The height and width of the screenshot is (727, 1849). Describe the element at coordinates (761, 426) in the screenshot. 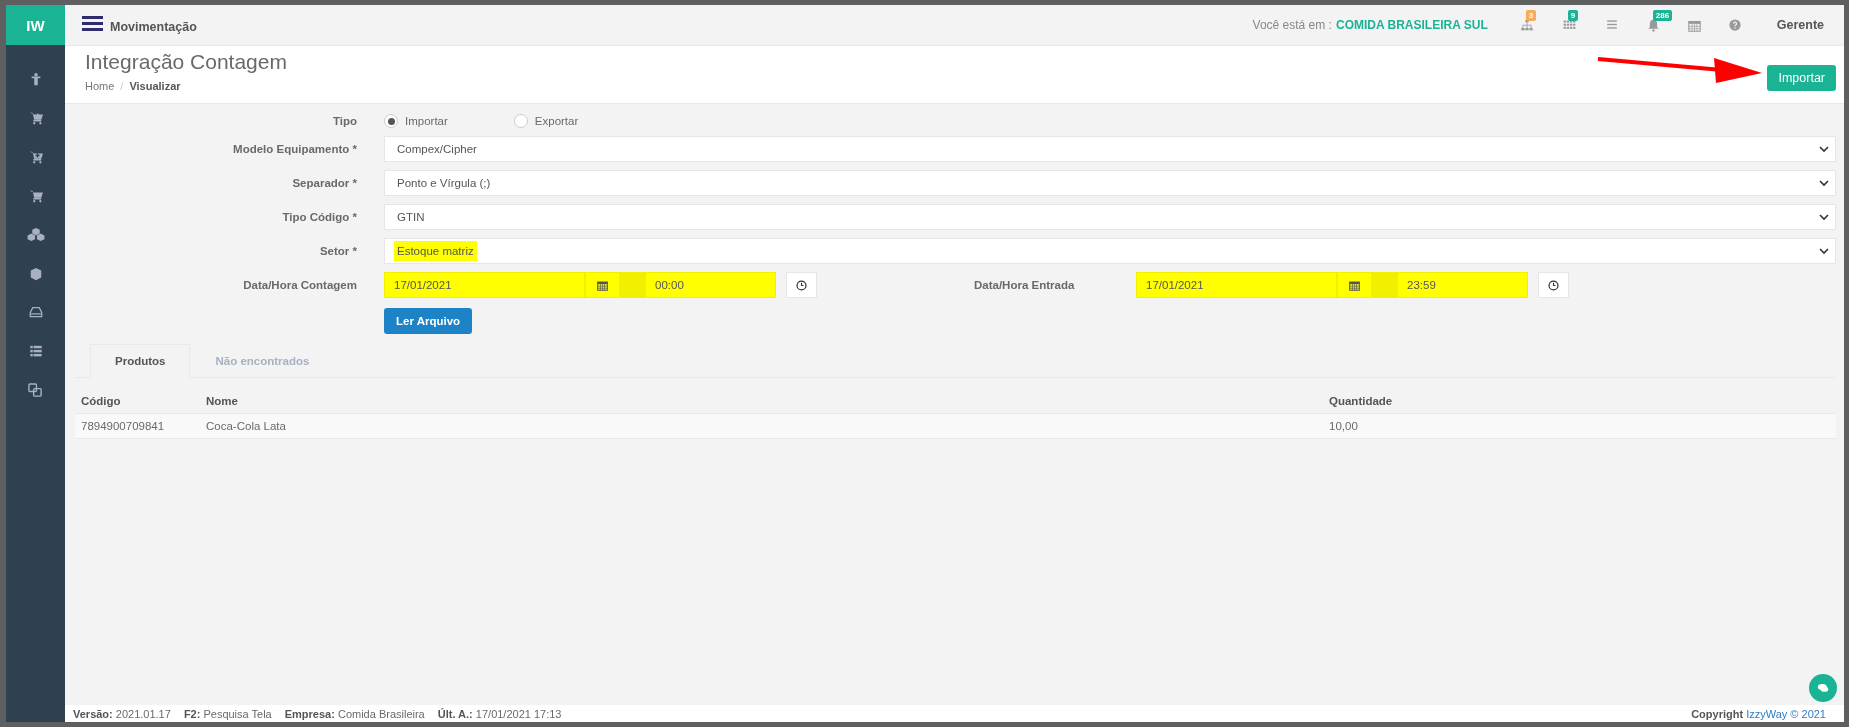

I see `table-cell: Coca-Cola Lata` at that location.